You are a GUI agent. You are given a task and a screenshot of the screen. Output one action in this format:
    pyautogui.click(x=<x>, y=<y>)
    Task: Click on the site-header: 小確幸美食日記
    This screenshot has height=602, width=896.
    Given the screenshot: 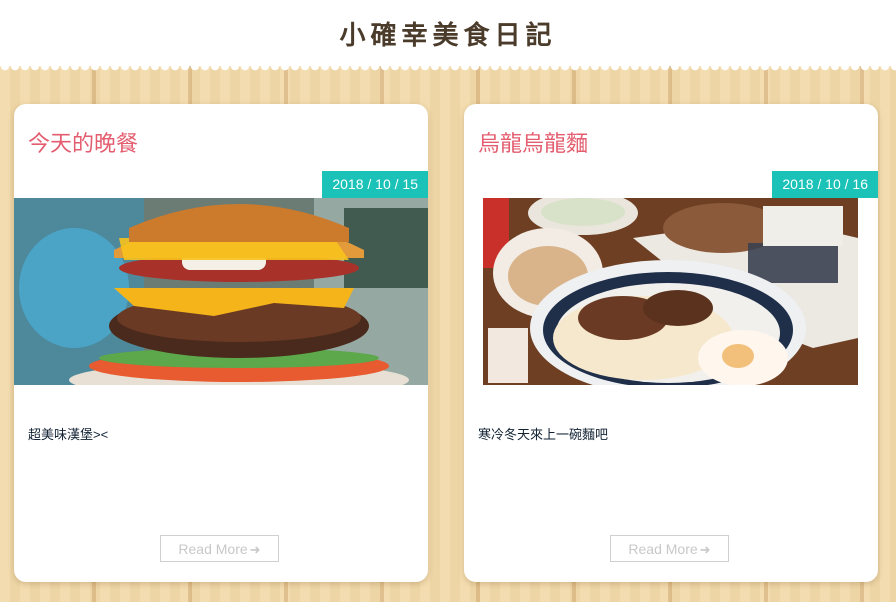 What is the action you would take?
    pyautogui.click(x=448, y=33)
    